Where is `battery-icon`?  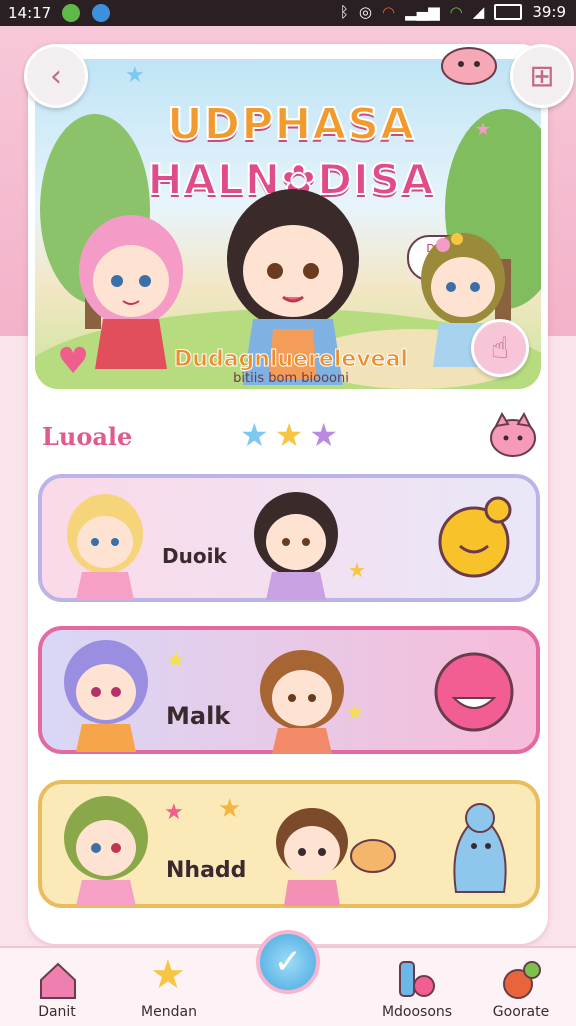 battery-icon is located at coordinates (508, 12).